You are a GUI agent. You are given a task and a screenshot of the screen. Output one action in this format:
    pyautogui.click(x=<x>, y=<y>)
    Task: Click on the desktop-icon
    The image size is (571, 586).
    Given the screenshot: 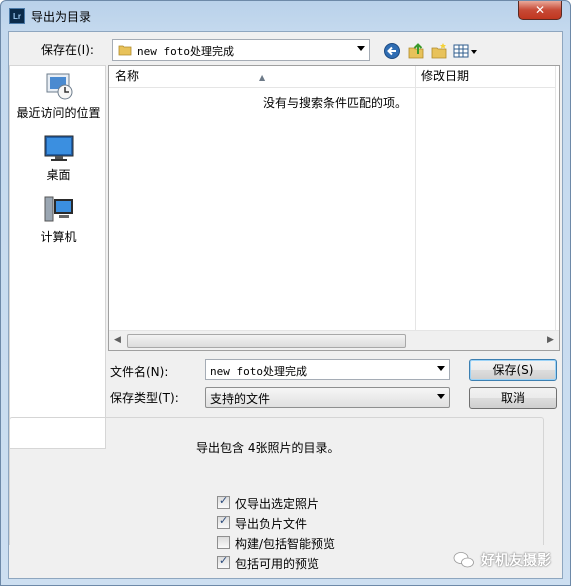 What is the action you would take?
    pyautogui.click(x=58, y=148)
    